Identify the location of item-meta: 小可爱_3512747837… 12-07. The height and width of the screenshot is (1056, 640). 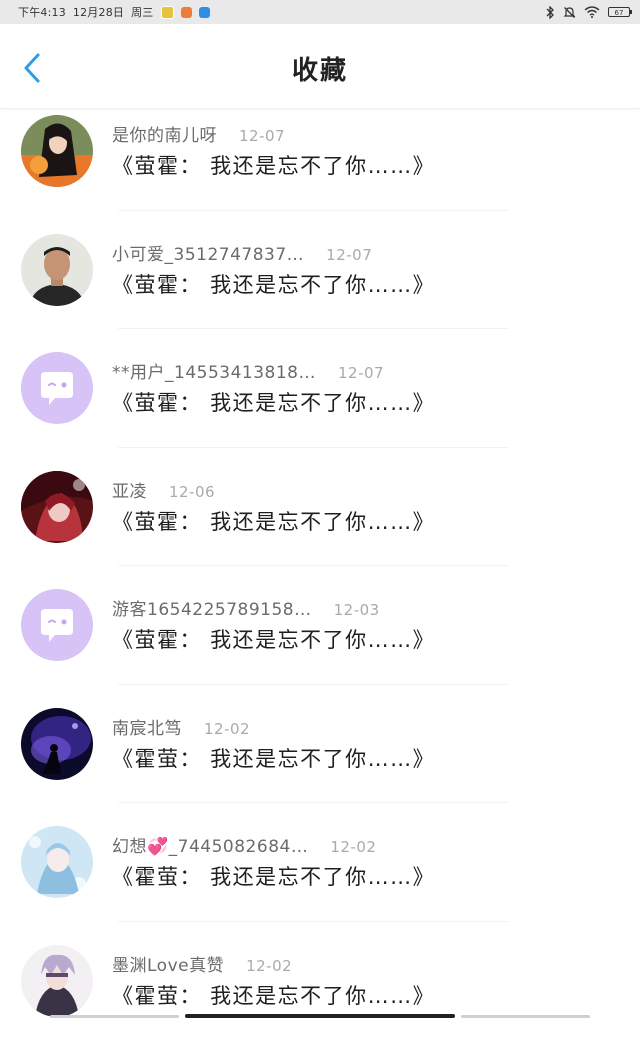
(242, 252).